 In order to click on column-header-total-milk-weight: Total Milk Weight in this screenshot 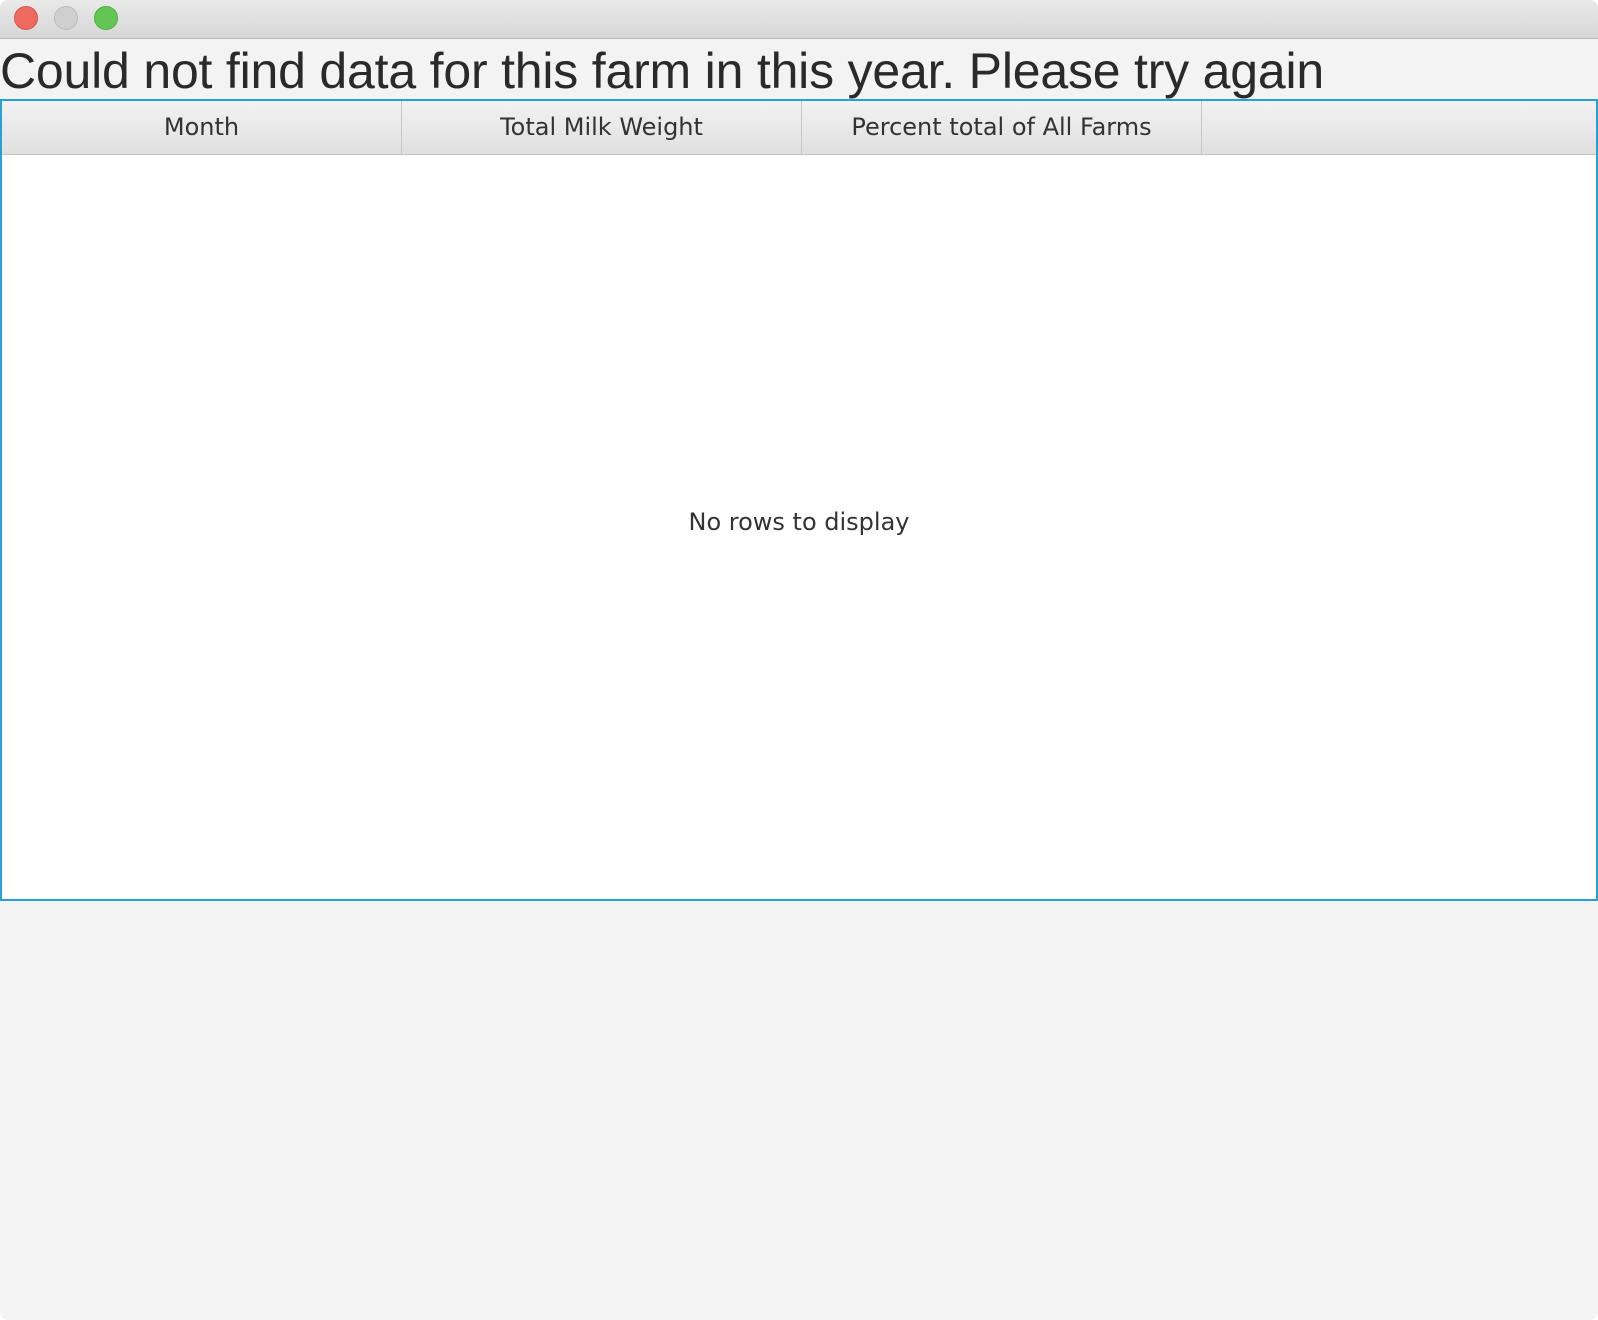, I will do `click(602, 127)`.